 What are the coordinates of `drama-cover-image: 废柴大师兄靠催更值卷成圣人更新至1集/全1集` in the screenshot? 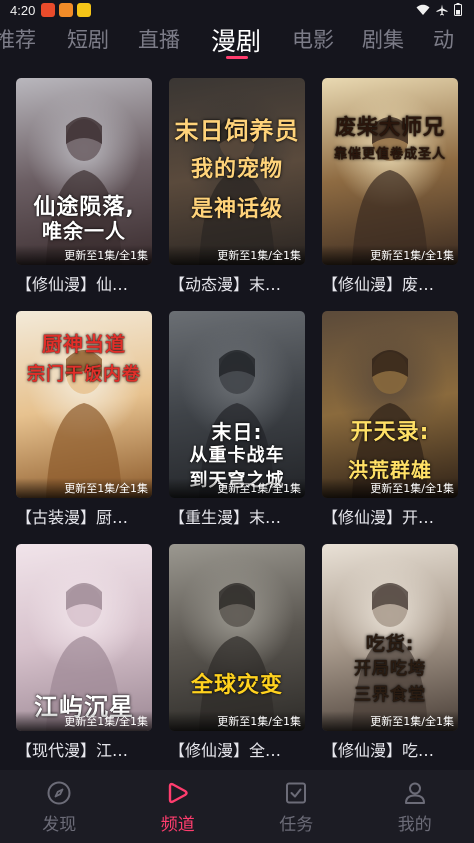 It's located at (390, 171).